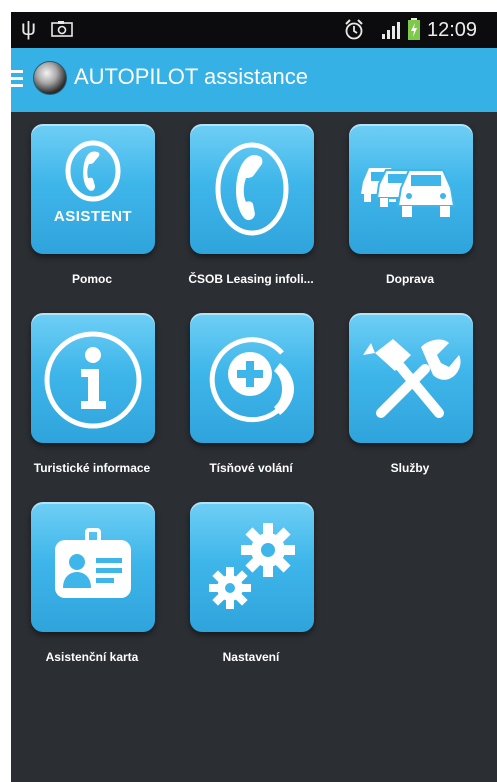 Image resolution: width=497 pixels, height=782 pixels. What do you see at coordinates (410, 279) in the screenshot?
I see `tile-label: Doprava` at bounding box center [410, 279].